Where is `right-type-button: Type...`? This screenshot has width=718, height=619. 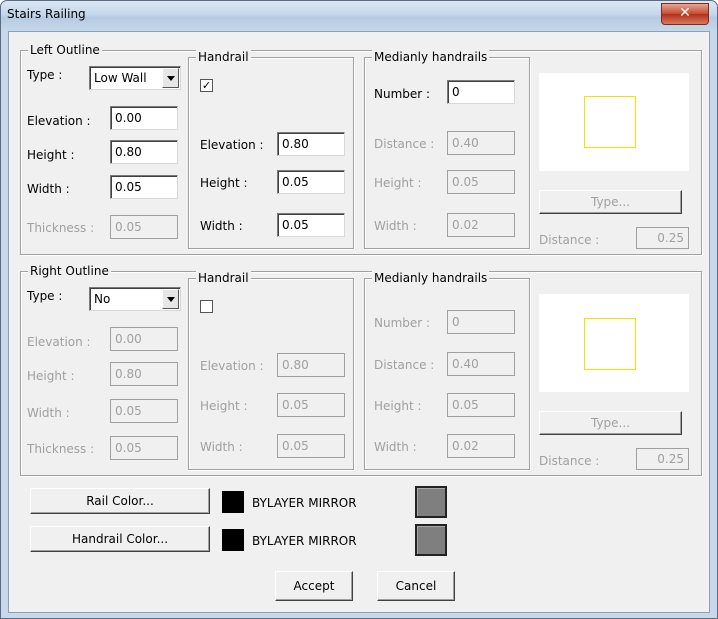 right-type-button: Type... is located at coordinates (610, 423).